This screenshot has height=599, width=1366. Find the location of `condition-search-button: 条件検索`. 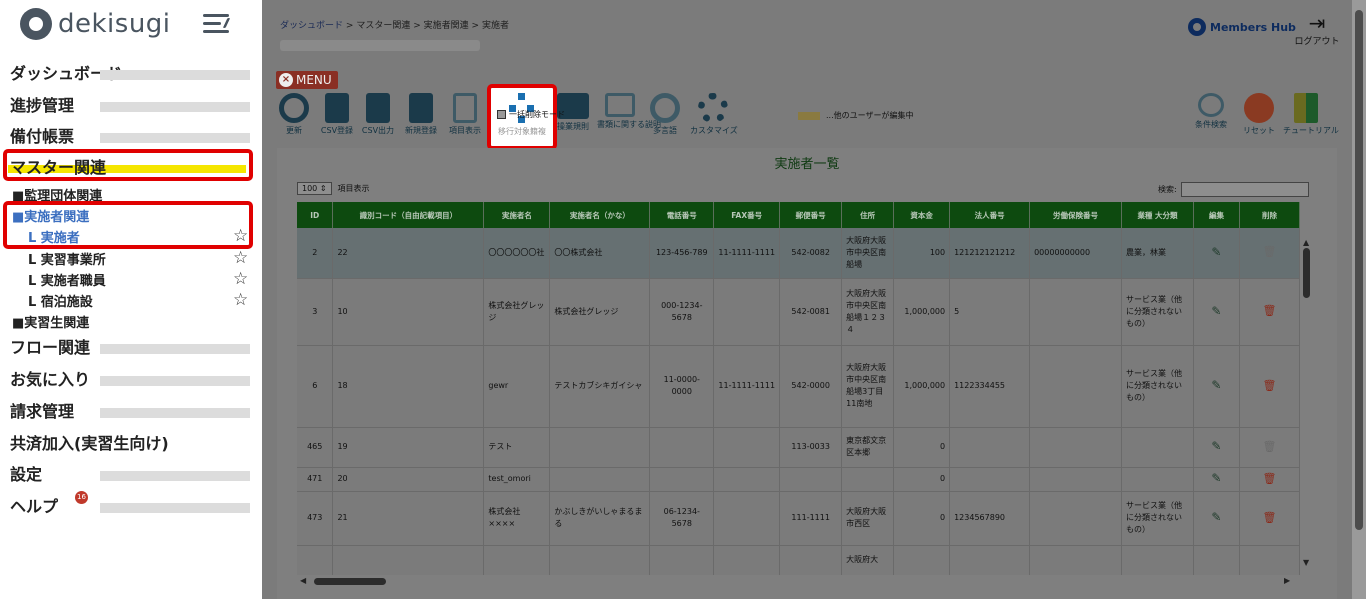

condition-search-button: 条件検索 is located at coordinates (1211, 111).